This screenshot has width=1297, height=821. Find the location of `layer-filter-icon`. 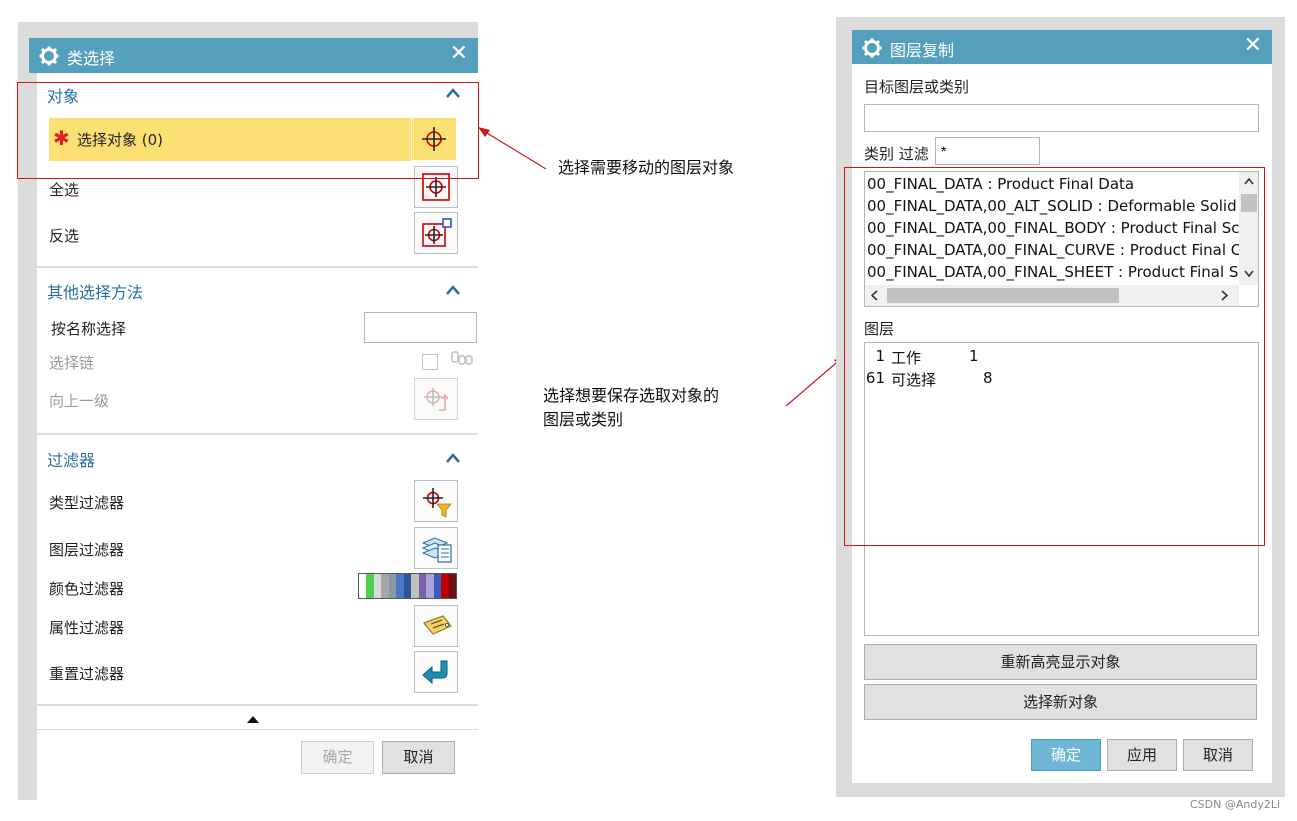

layer-filter-icon is located at coordinates (436, 550).